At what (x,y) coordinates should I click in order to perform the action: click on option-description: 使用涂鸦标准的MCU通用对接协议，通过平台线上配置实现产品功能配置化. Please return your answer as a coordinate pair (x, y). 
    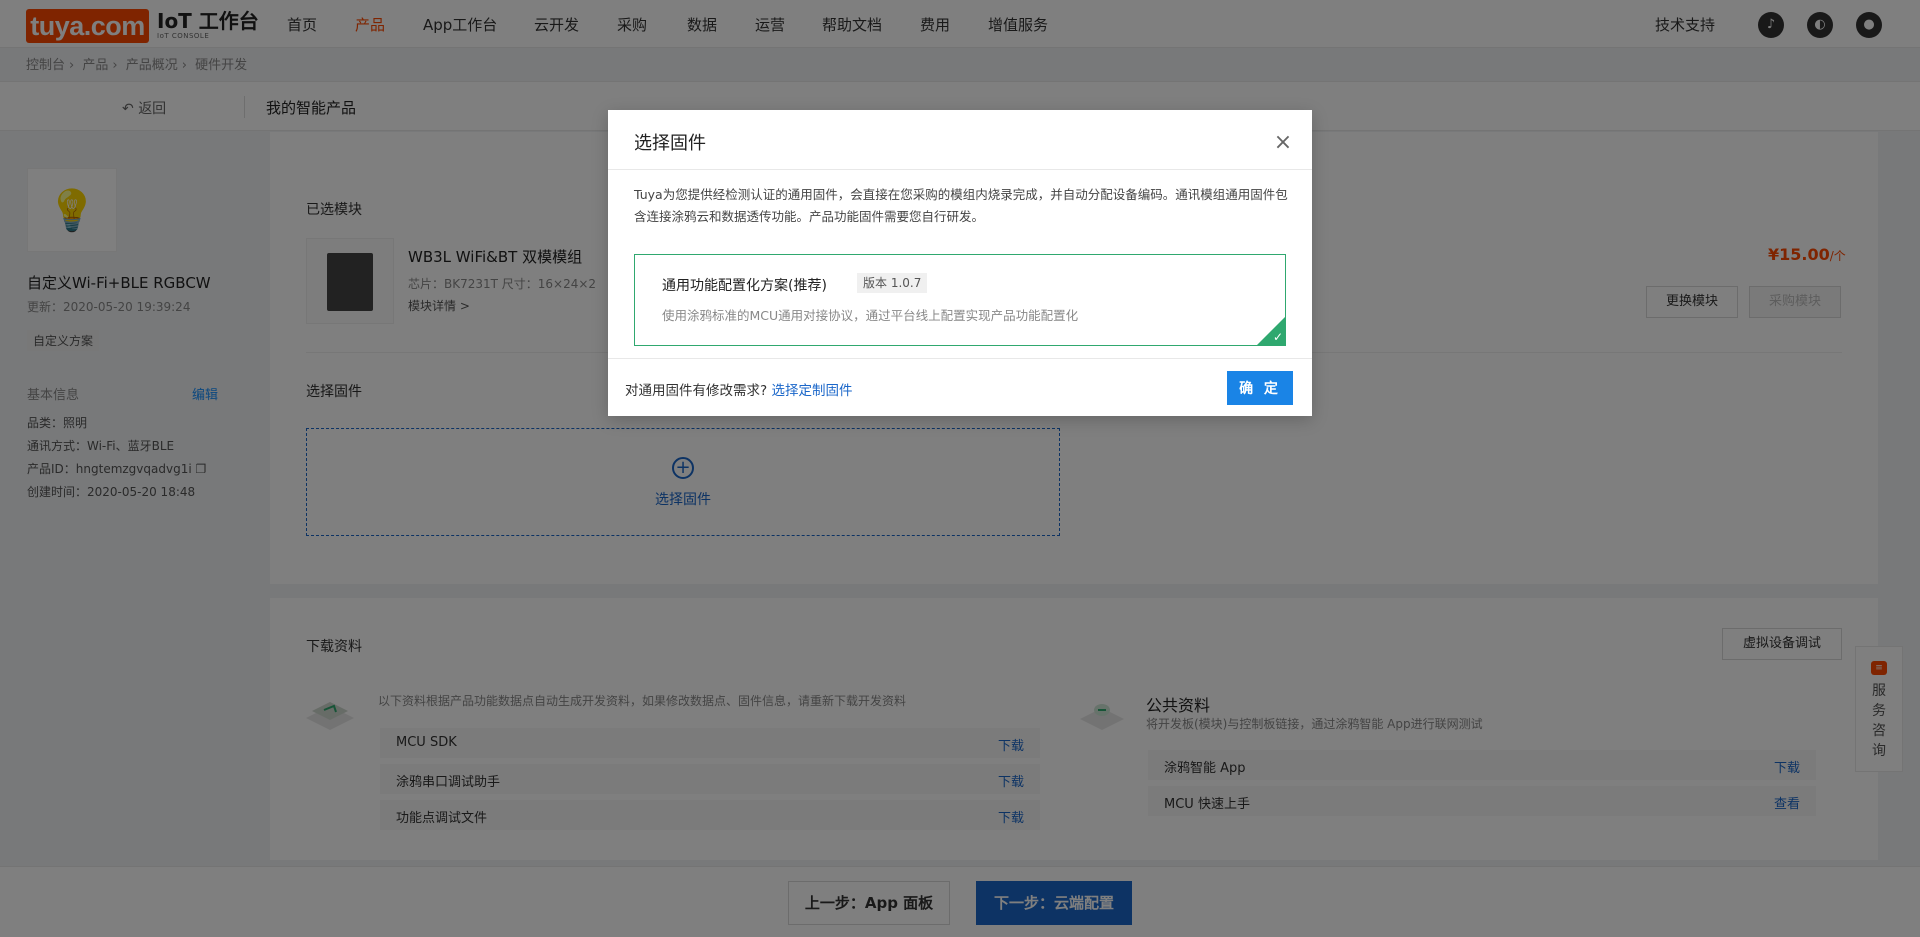
    Looking at the image, I should click on (870, 315).